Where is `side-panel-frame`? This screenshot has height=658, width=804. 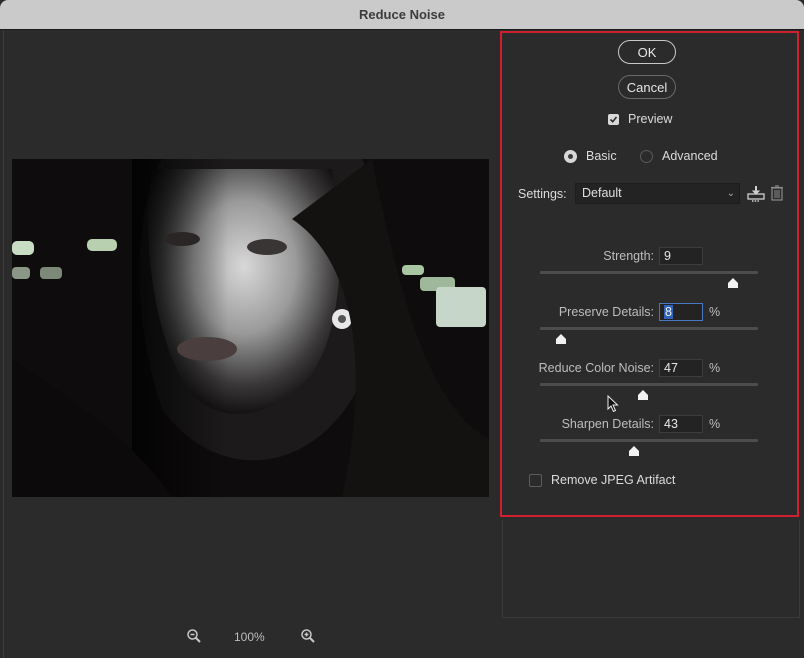 side-panel-frame is located at coordinates (651, 569).